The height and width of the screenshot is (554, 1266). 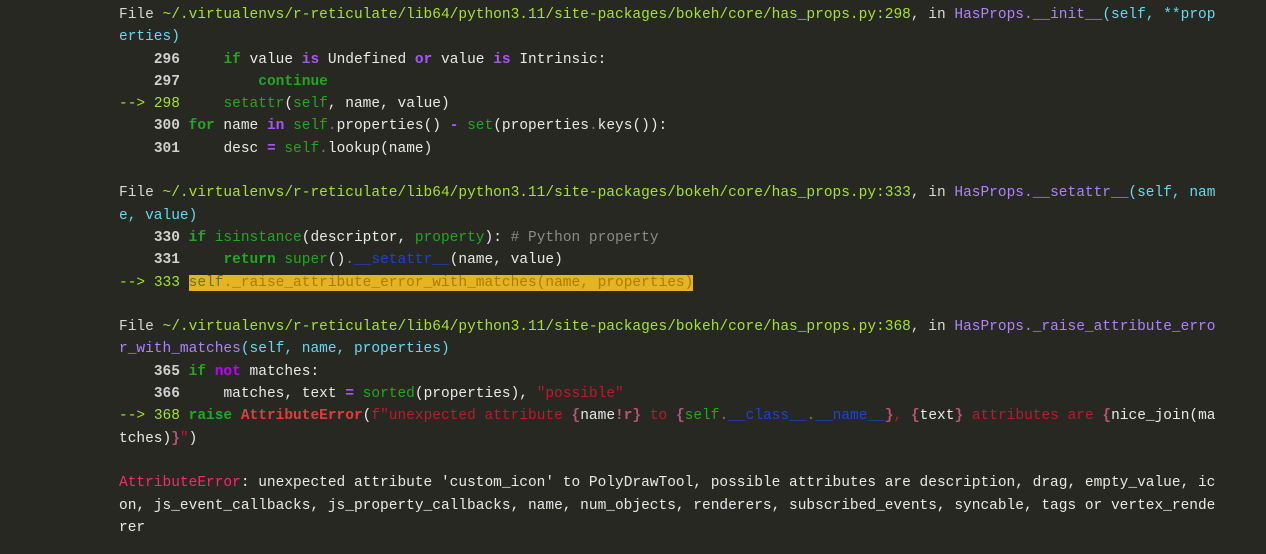 What do you see at coordinates (166, 260) in the screenshot?
I see `line-number: 331` at bounding box center [166, 260].